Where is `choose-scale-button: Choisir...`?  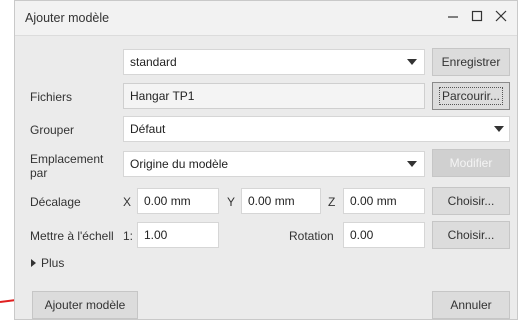
choose-scale-button: Choisir... is located at coordinates (471, 235).